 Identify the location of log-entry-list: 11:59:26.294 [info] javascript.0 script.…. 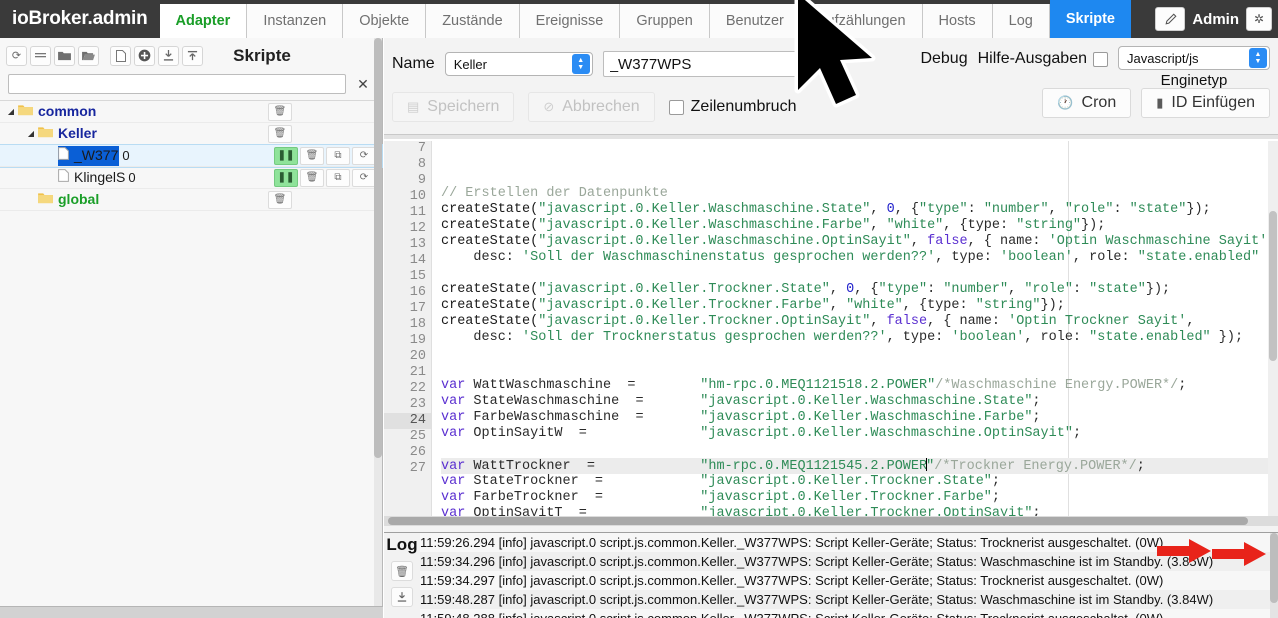
(845, 575).